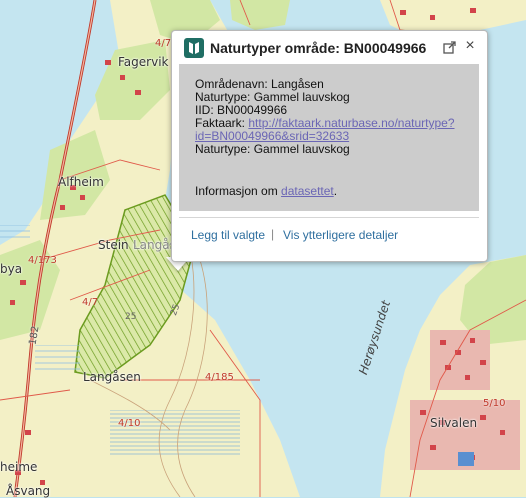  I want to click on add-to-selection-link: Legg til valgte, so click(228, 235).